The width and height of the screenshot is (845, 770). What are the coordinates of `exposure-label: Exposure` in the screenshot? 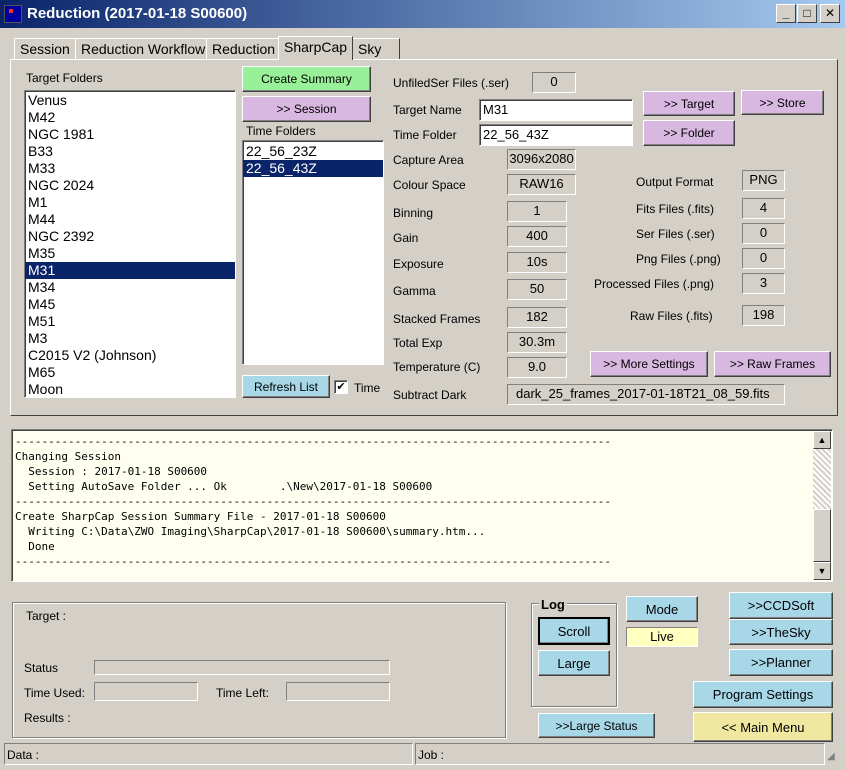 It's located at (418, 264).